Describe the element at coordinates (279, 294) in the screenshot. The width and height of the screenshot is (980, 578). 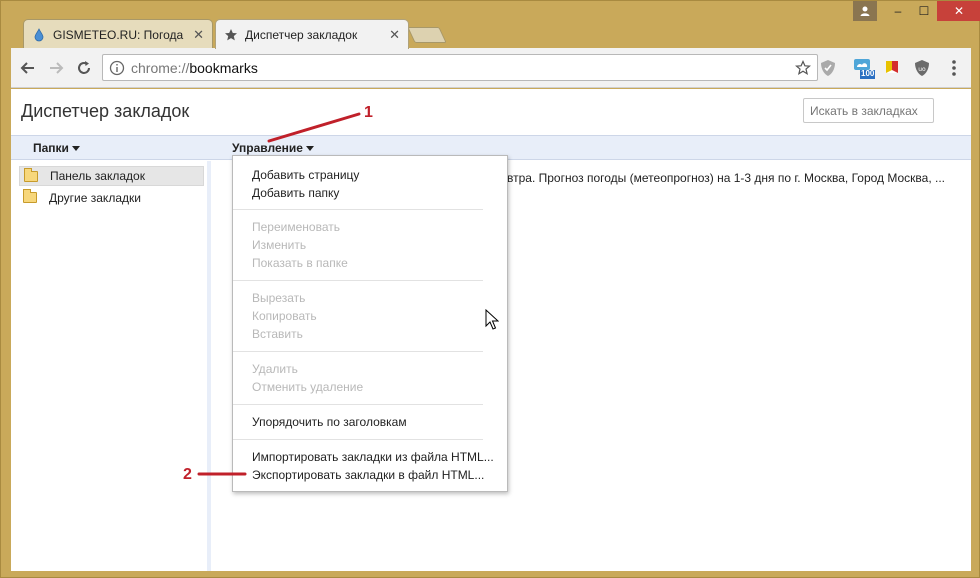
I see `annotation-overlay` at that location.